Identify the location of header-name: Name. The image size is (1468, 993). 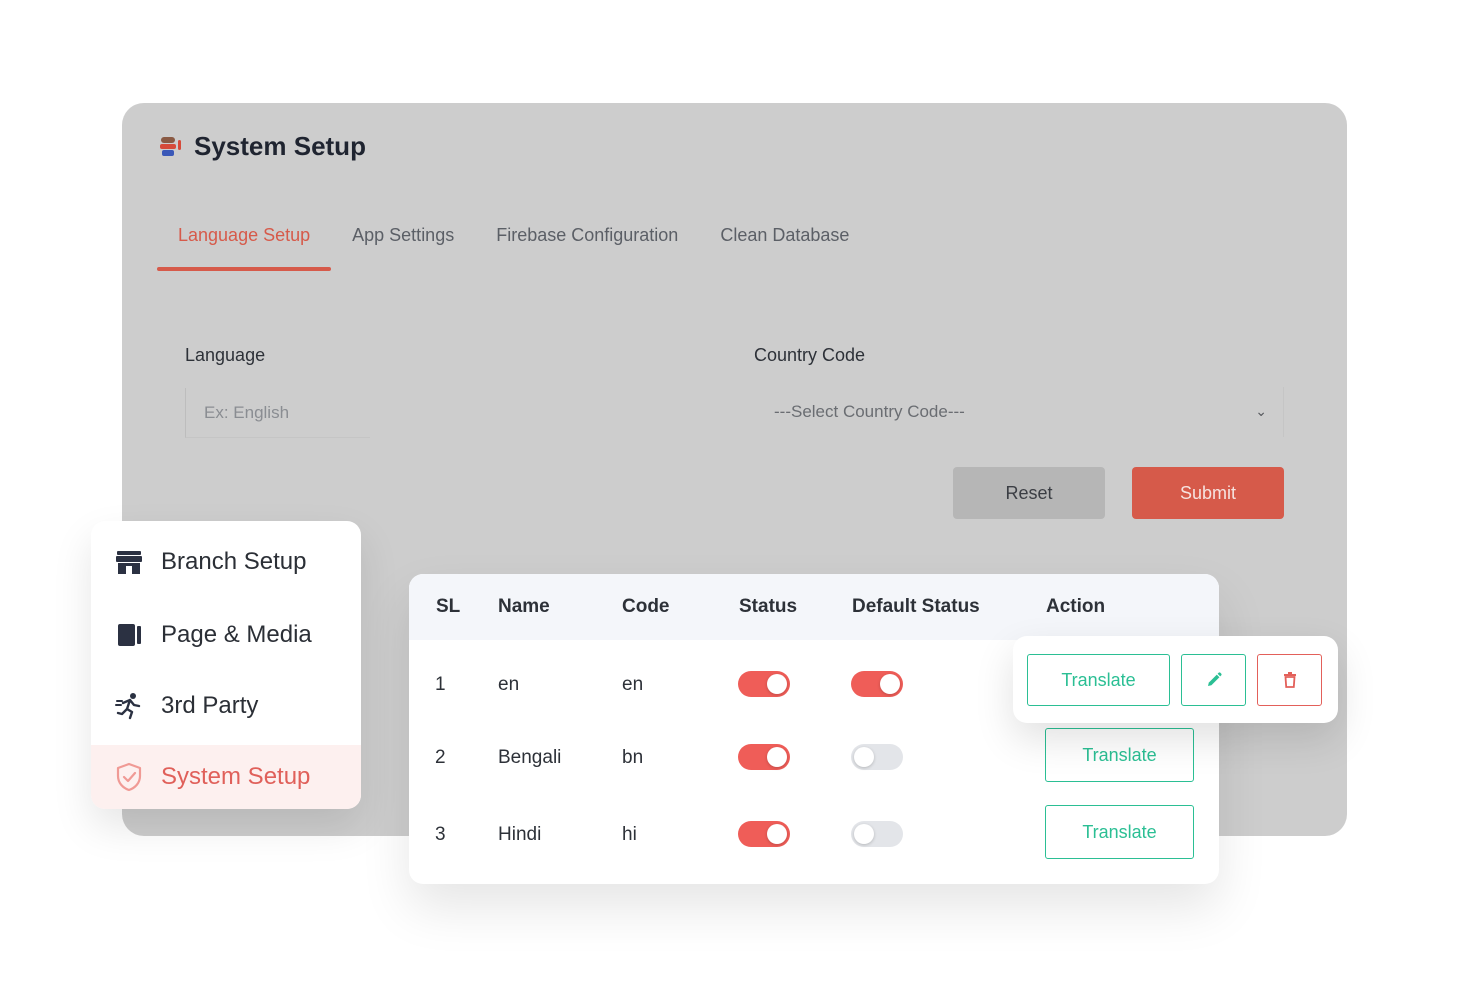
(524, 606).